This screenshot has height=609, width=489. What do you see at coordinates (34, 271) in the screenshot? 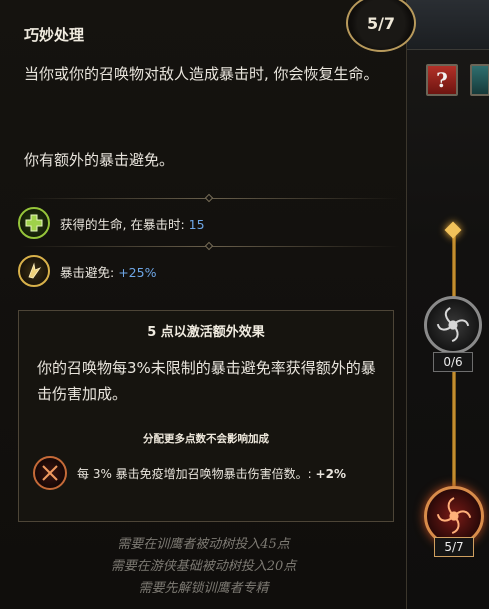
I see `dodge-icon` at bounding box center [34, 271].